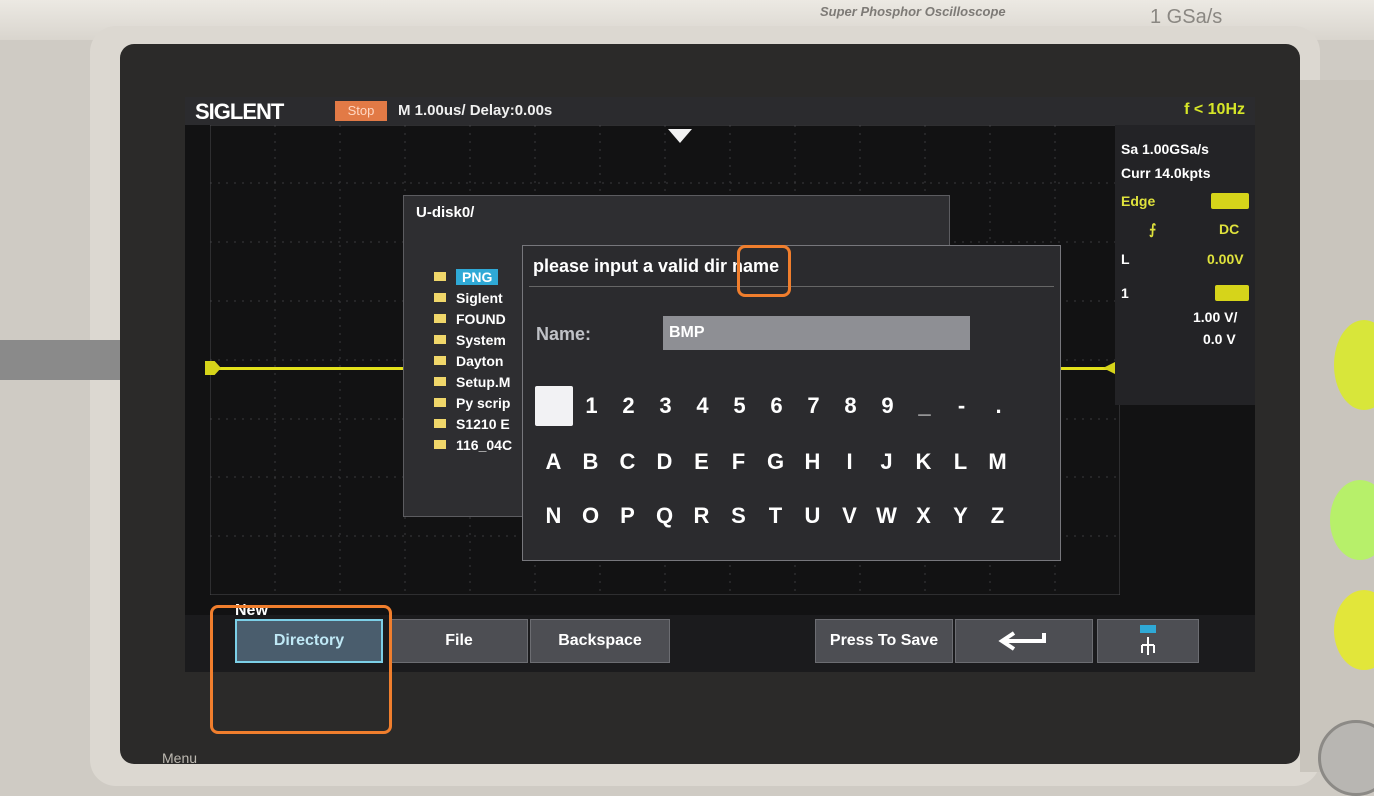 This screenshot has width=1374, height=796. Describe the element at coordinates (361, 111) in the screenshot. I see `run-status-badge: Stop` at that location.